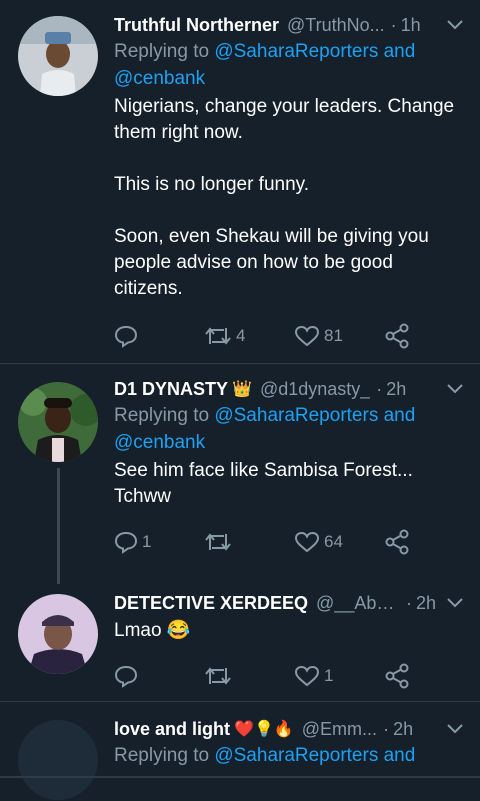 The height and width of the screenshot is (801, 480). Describe the element at coordinates (329, 675) in the screenshot. I see `like-count: 1` at that location.